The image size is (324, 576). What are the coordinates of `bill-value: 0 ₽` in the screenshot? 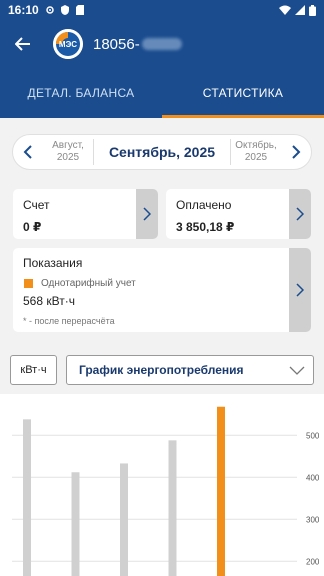 It's located at (32, 227).